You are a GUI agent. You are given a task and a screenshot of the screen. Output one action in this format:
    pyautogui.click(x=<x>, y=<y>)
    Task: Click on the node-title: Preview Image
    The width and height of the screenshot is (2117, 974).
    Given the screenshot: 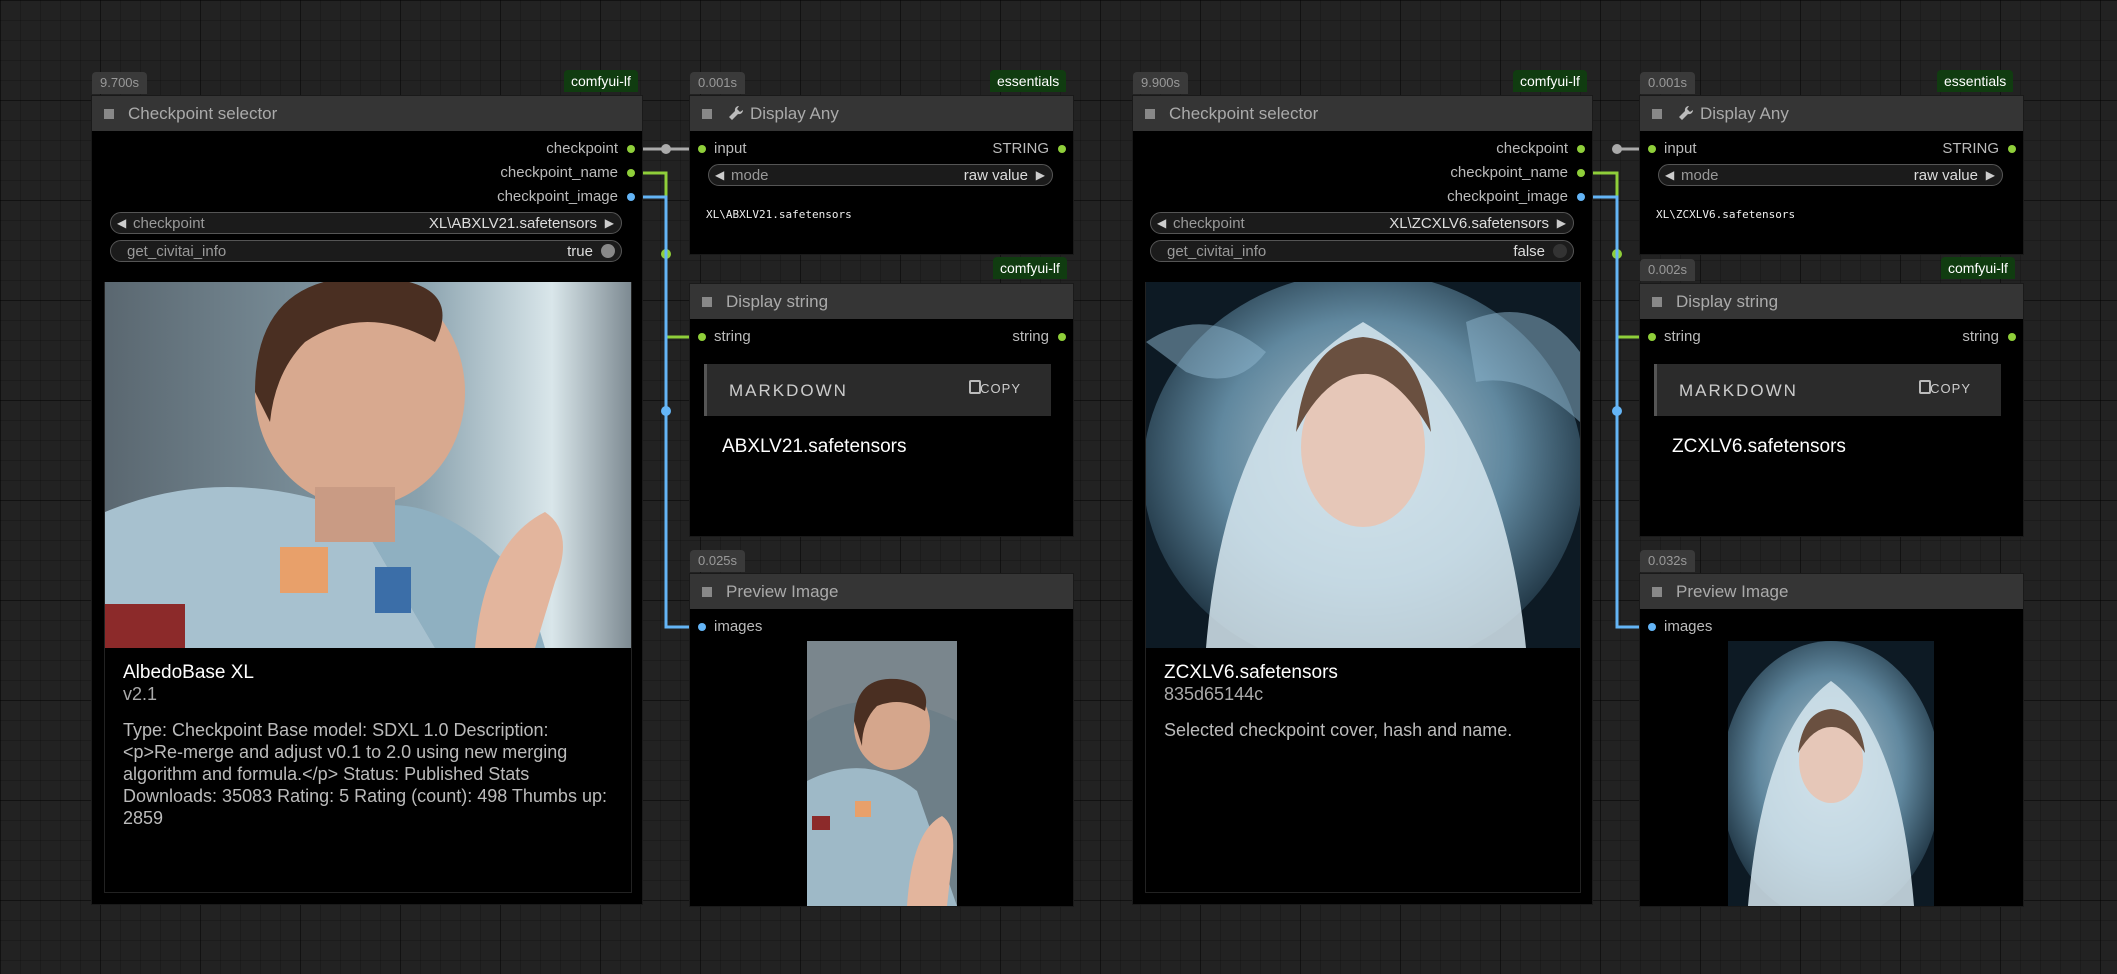 What is the action you would take?
    pyautogui.click(x=782, y=591)
    